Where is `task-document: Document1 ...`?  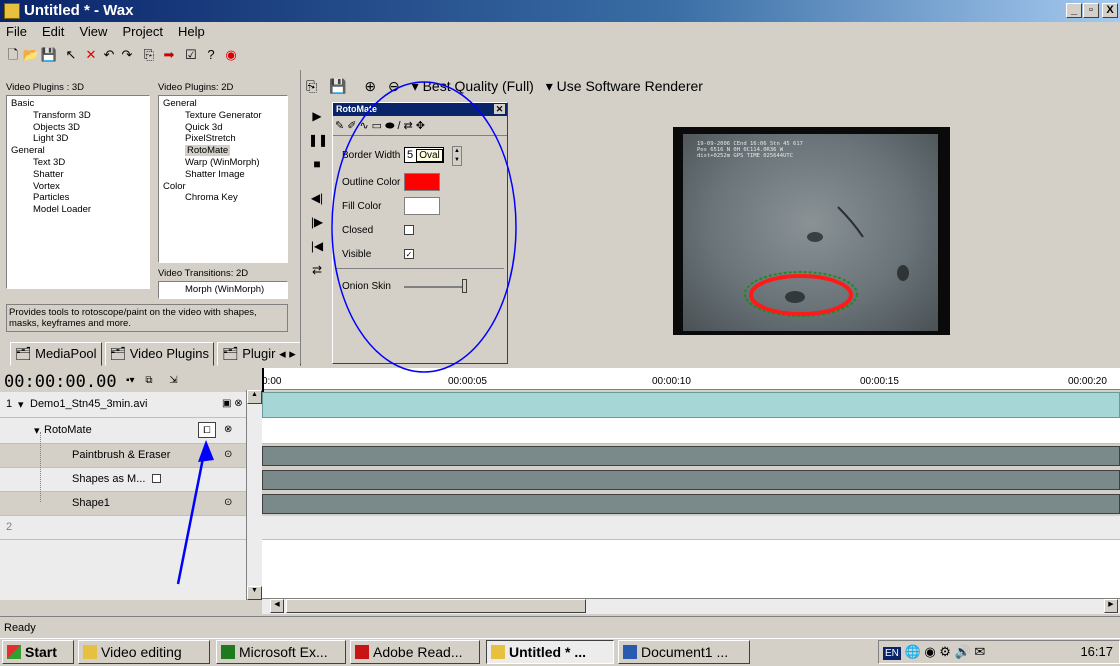 task-document: Document1 ... is located at coordinates (684, 652).